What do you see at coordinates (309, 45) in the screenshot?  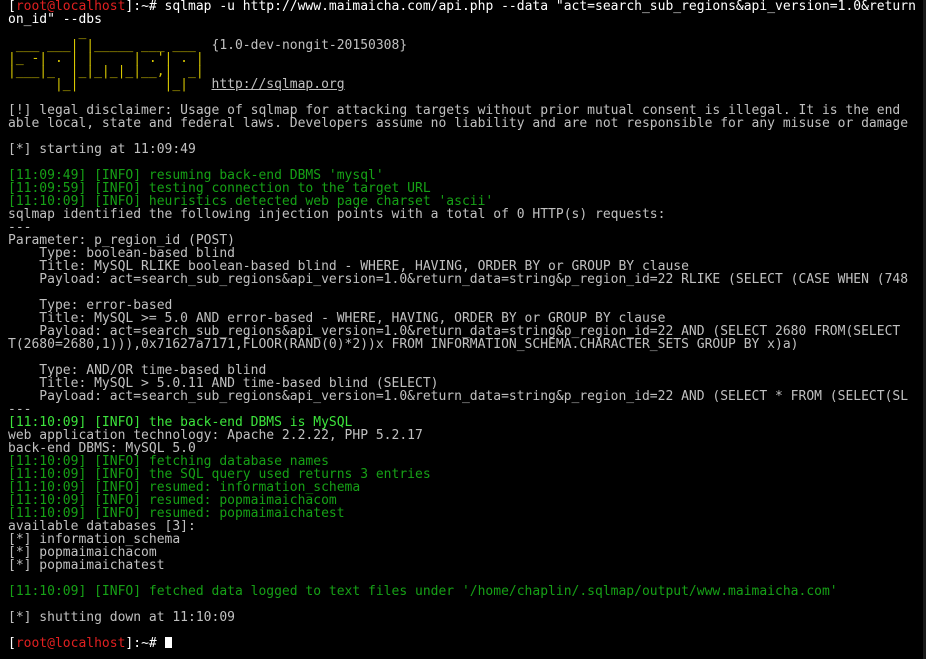 I see `banner-version: {1.0-dev-nongit-20150308}` at bounding box center [309, 45].